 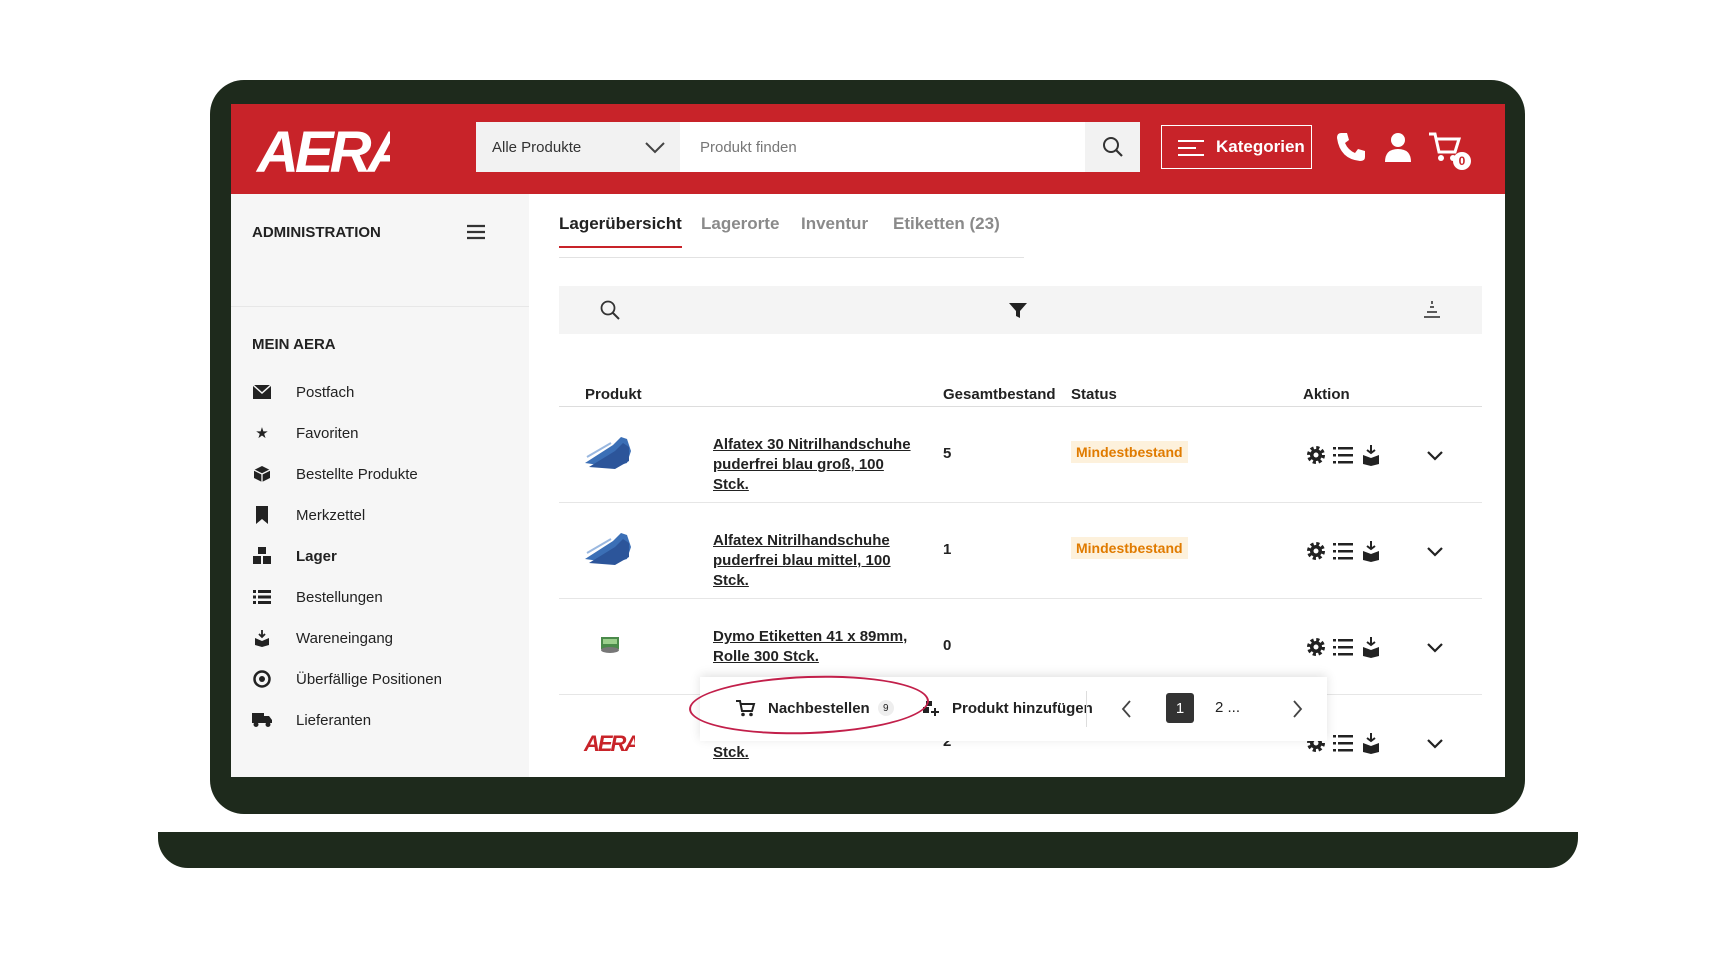 What do you see at coordinates (1326, 394) in the screenshot?
I see `column-header-action: Aktion` at bounding box center [1326, 394].